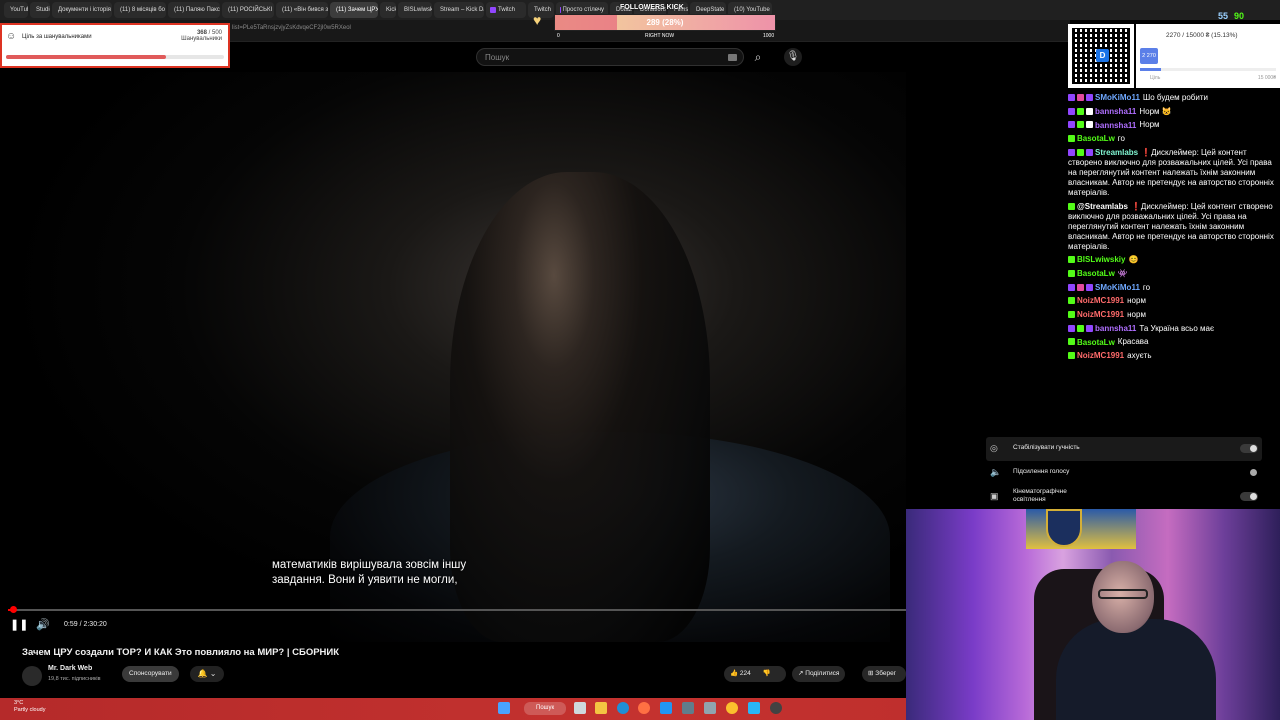  Describe the element at coordinates (745, 673) in the screenshot. I see `like-count: 224` at that location.